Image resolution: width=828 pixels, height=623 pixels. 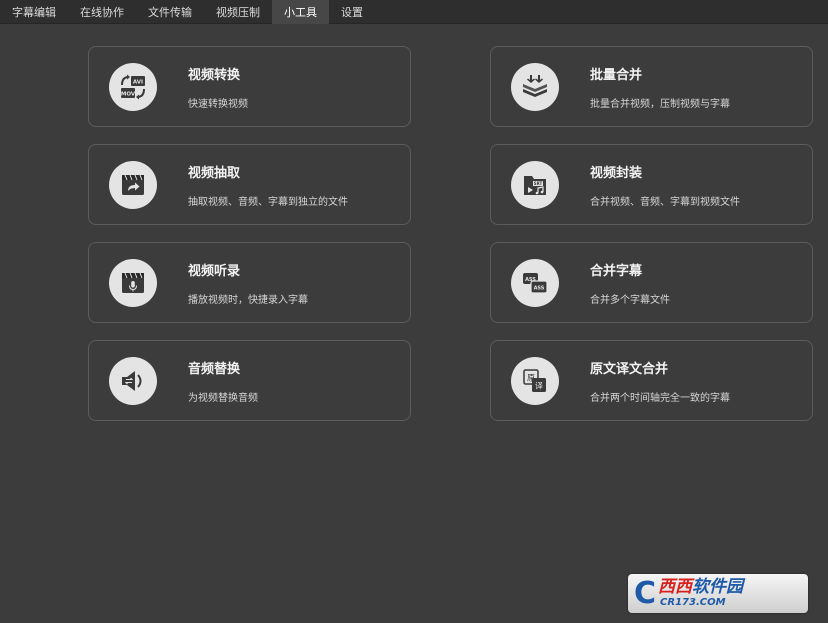 I want to click on video-package-icon: SRT, so click(x=535, y=185).